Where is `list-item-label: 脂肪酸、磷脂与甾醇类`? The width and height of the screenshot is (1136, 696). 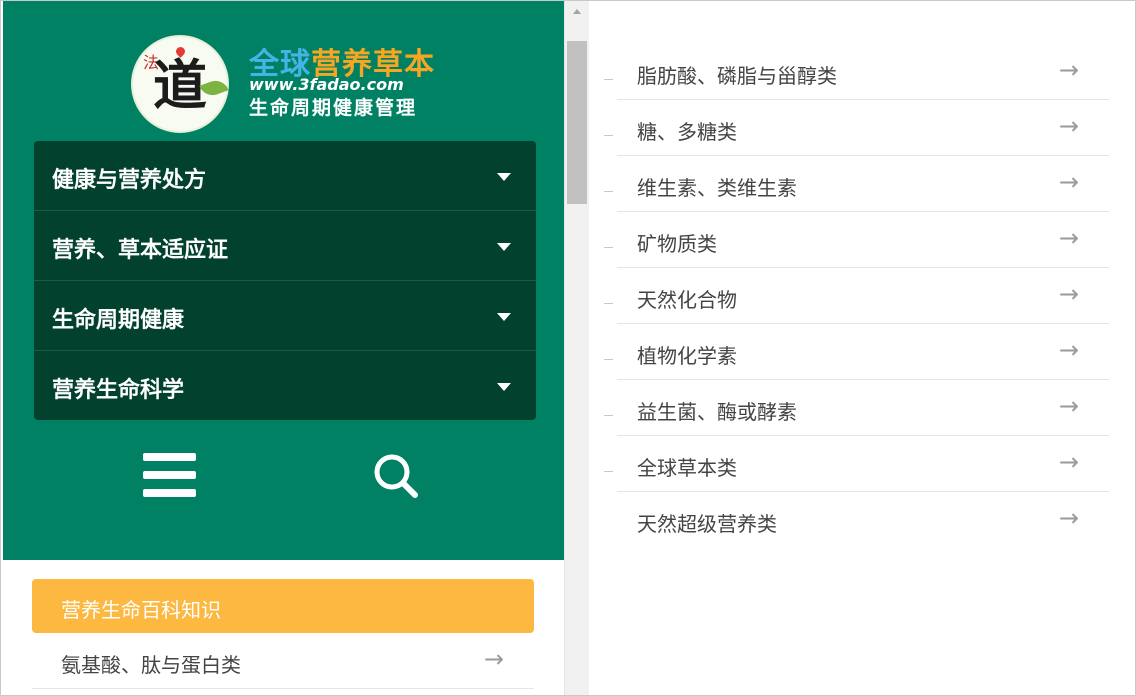
list-item-label: 脂肪酸、磷脂与甾醇类 is located at coordinates (737, 76).